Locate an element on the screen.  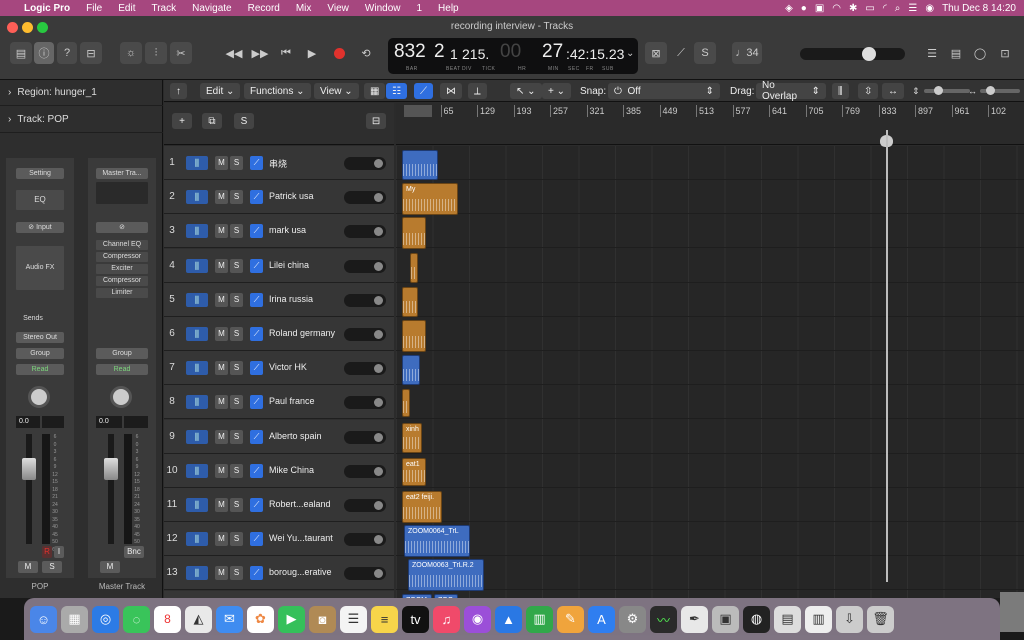
input-button: ⊘ Input is located at coordinates (40, 227).